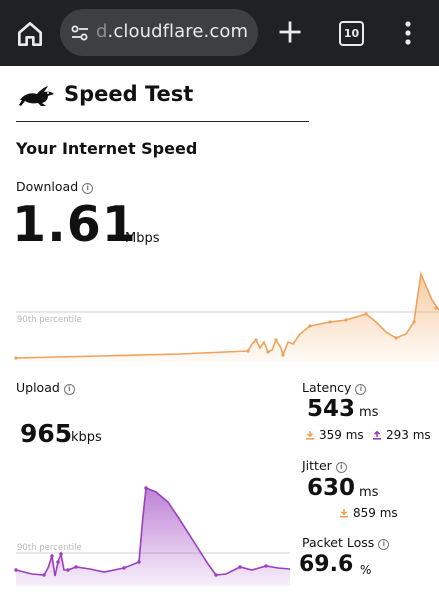 Image resolution: width=439 pixels, height=601 pixels. I want to click on download-label: Download i, so click(55, 186).